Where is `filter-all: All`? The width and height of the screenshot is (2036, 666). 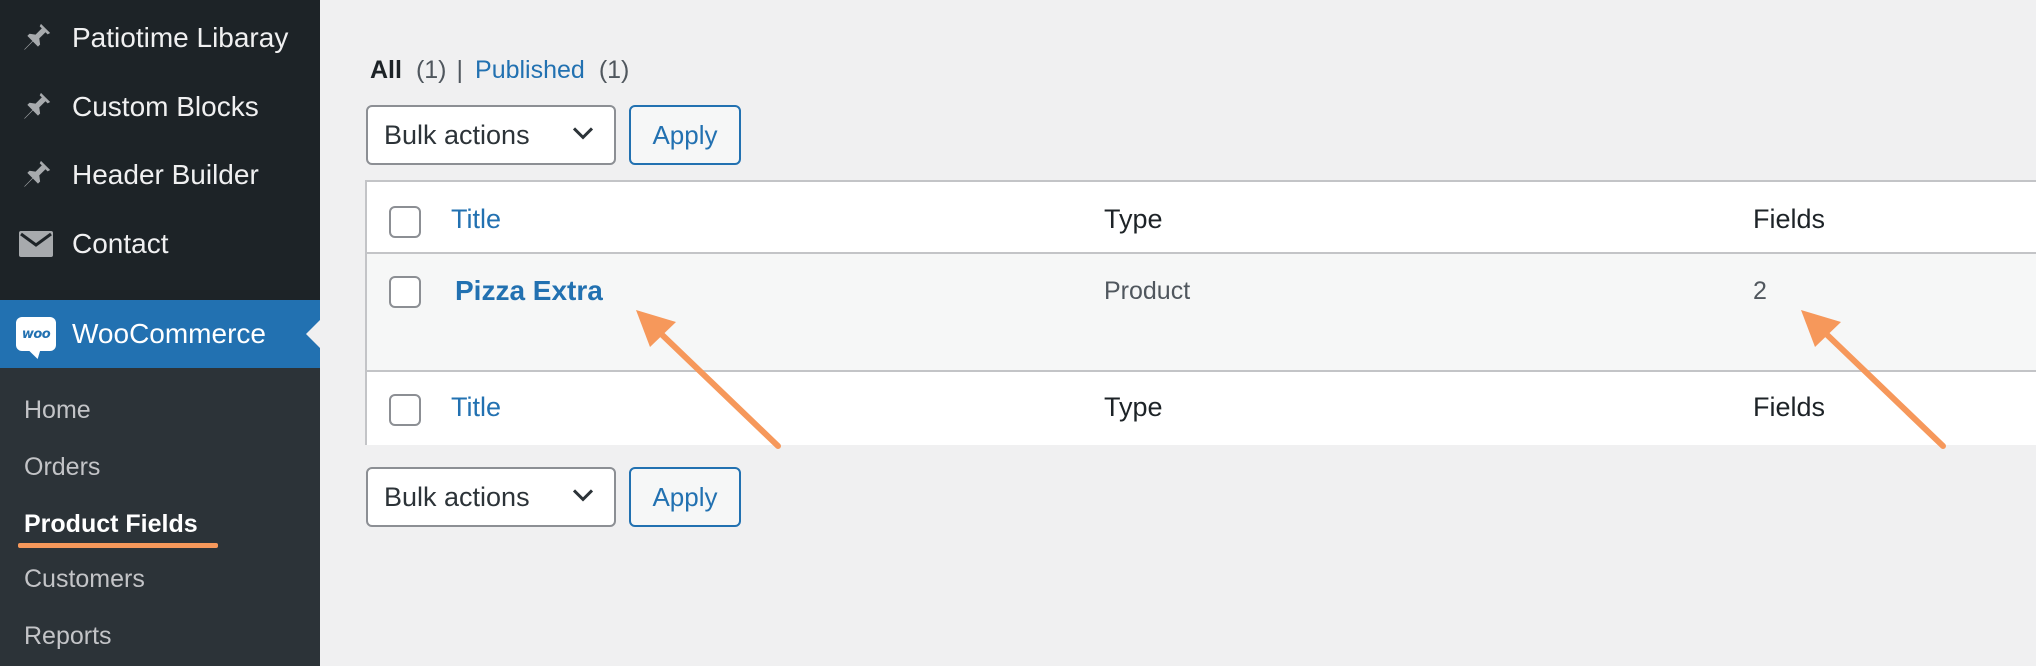
filter-all: All is located at coordinates (386, 70).